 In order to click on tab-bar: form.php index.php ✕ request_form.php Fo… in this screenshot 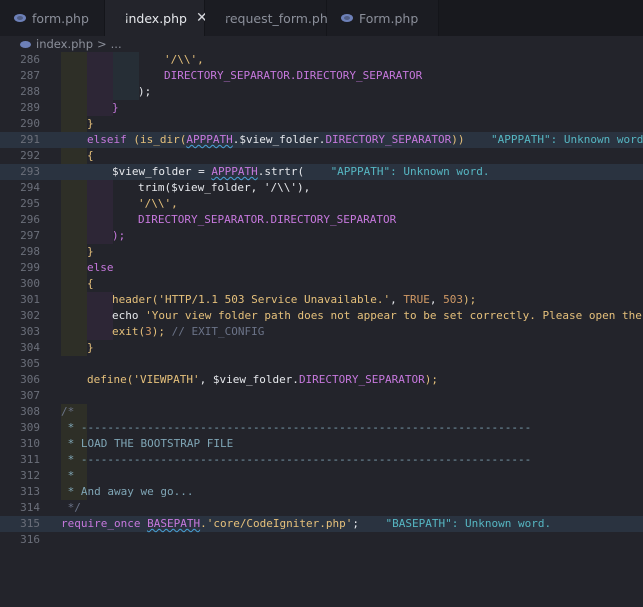, I will do `click(321, 18)`.